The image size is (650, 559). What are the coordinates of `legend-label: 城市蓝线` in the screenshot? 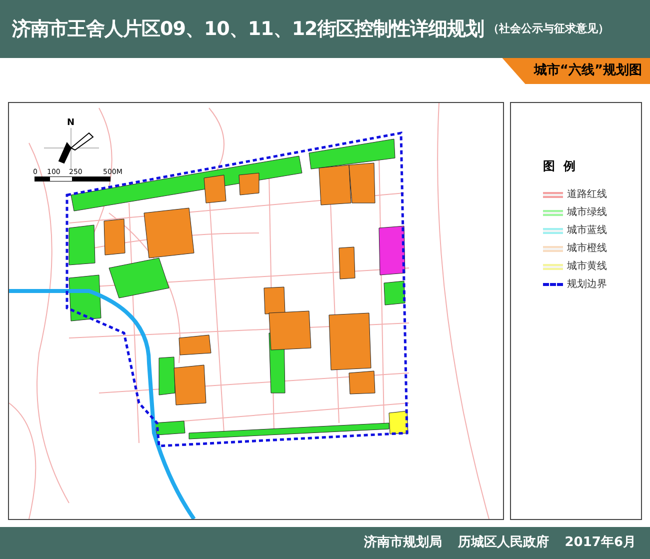 It's located at (587, 231).